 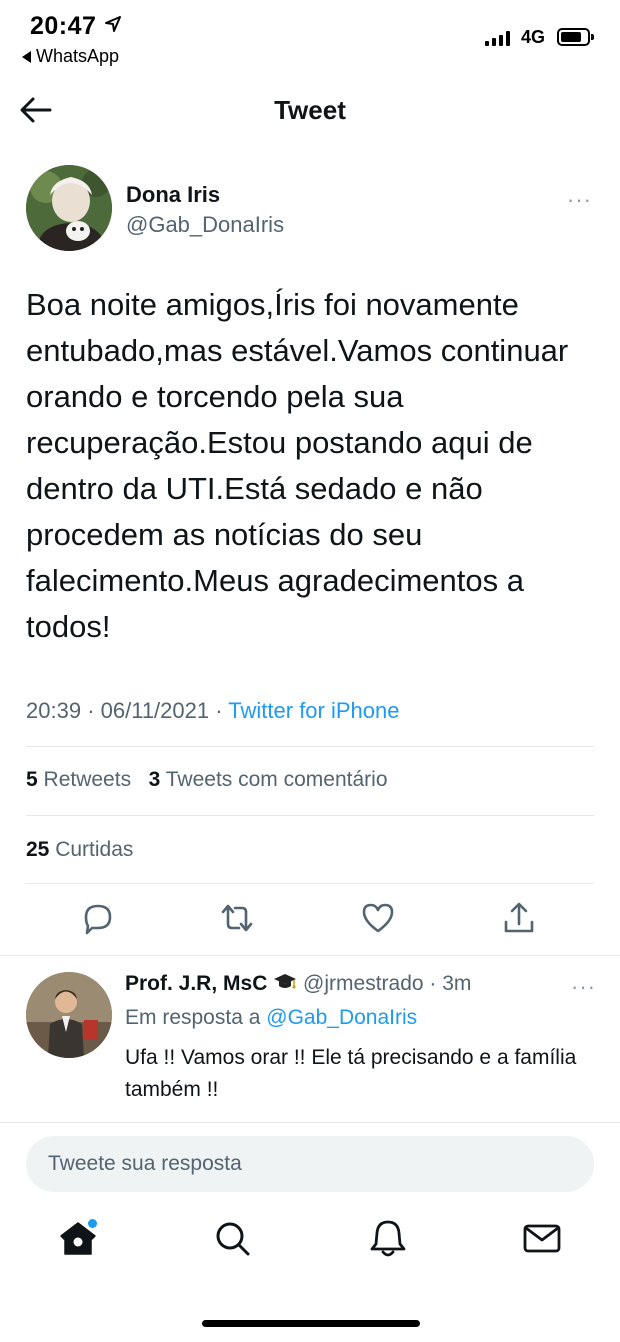 I want to click on home-indicator, so click(x=311, y=1323).